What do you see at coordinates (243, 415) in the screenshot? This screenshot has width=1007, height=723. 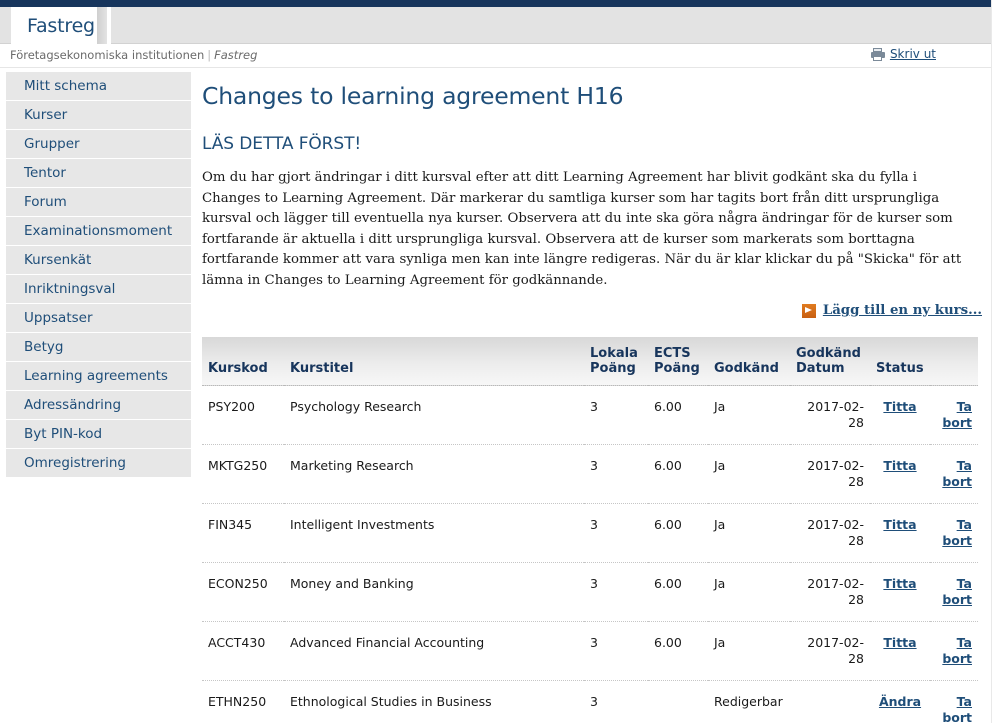 I see `cell-kurskod: PSY200` at bounding box center [243, 415].